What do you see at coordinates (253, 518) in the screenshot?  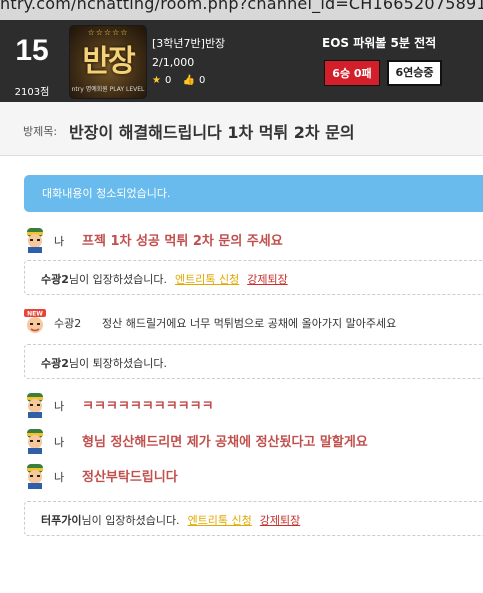 I see `system-message: 터푸가이님이 입장하셨습니다. 엔트리톡 신청 강제퇴장` at bounding box center [253, 518].